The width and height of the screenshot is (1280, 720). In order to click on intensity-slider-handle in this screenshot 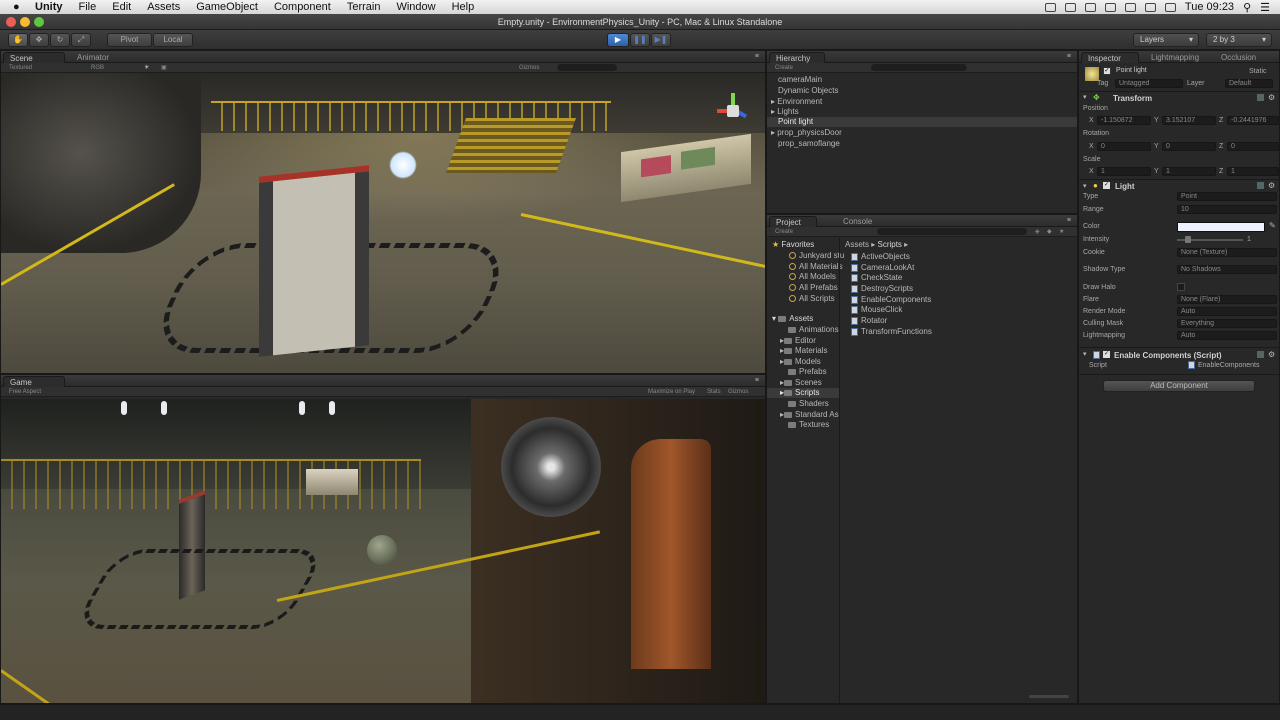, I will do `click(1188, 239)`.